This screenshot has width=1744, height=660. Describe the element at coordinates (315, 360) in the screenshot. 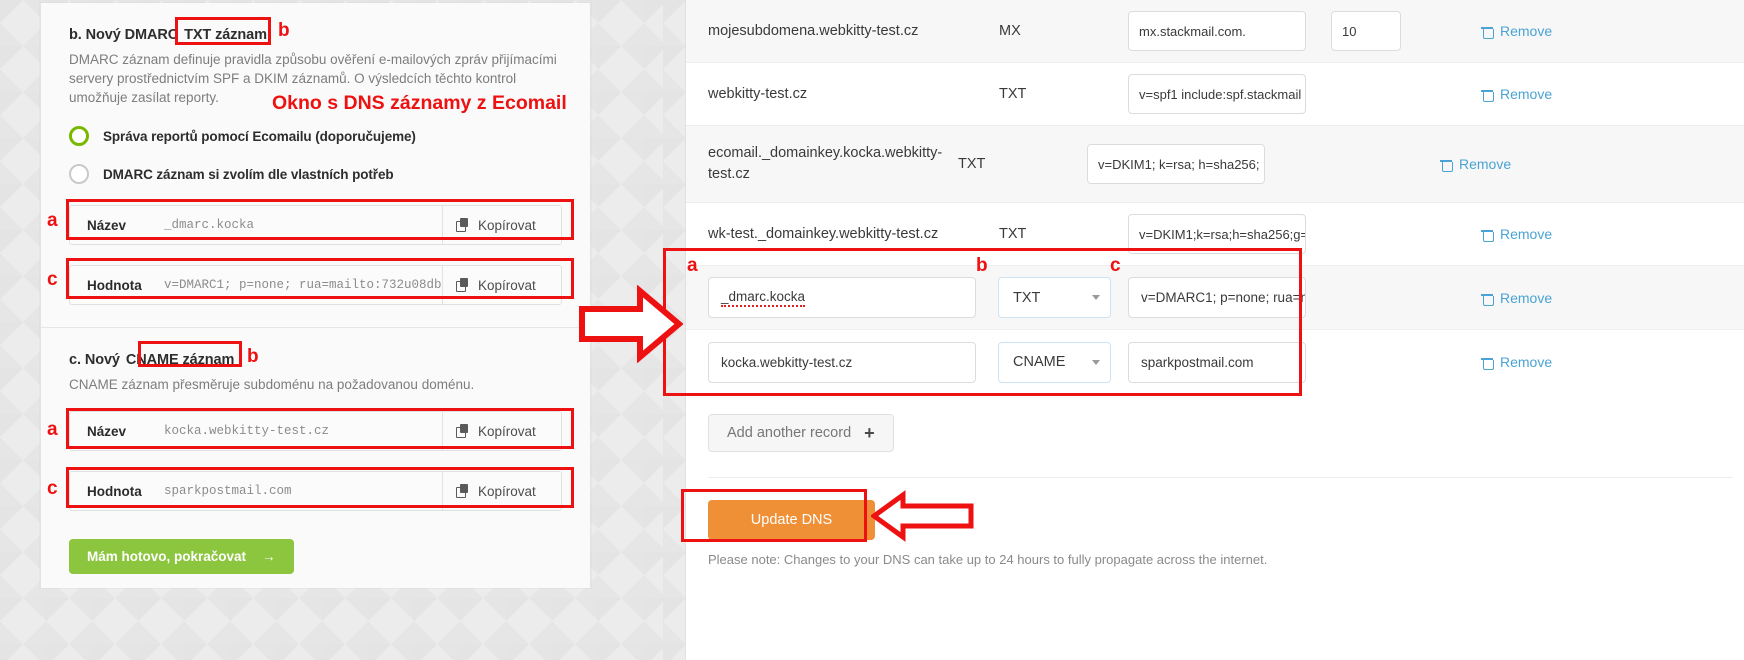

I see `cname-heading: c. Nový CNAME záznam` at that location.